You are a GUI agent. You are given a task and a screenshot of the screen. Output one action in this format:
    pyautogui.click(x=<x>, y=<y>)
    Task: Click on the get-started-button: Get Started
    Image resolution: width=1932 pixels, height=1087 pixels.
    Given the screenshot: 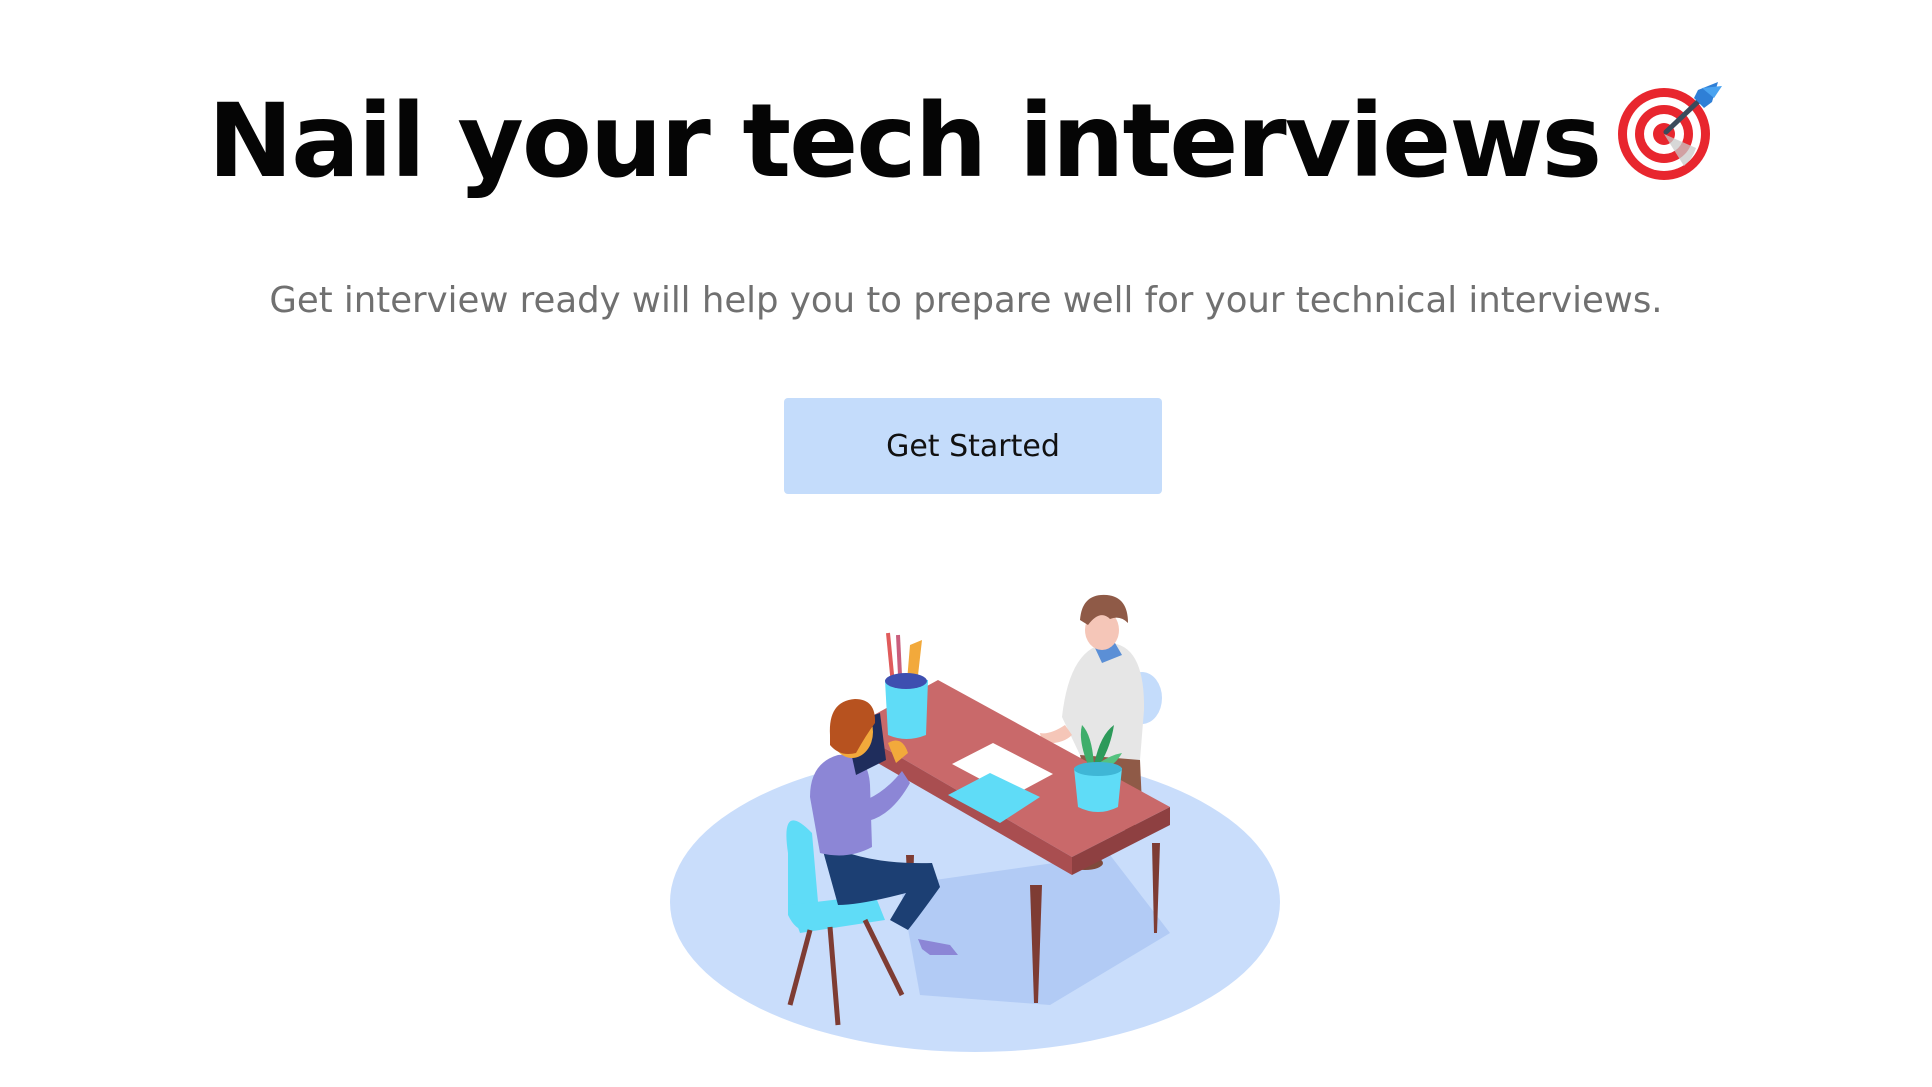 What is the action you would take?
    pyautogui.click(x=973, y=446)
    